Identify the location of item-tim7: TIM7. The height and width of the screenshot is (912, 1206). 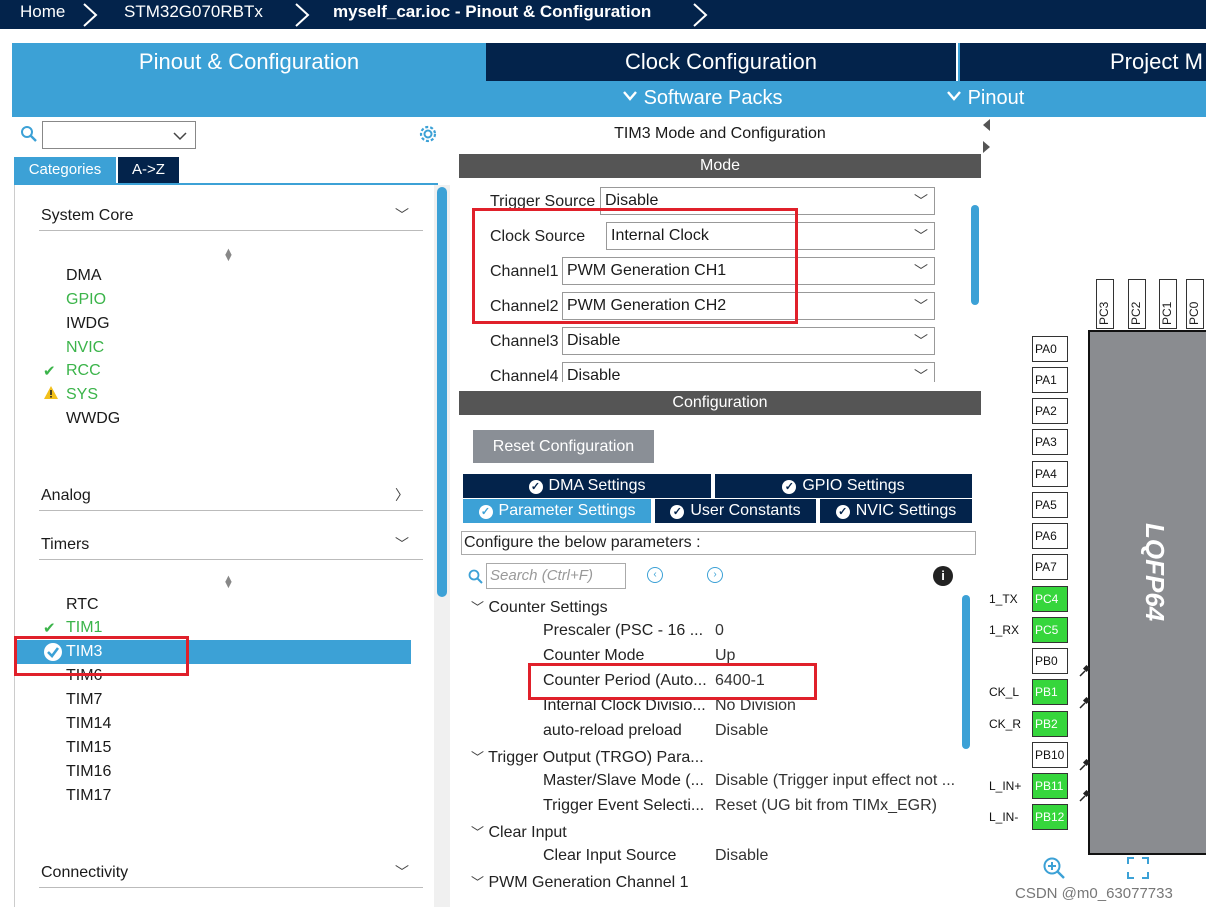
(84, 700).